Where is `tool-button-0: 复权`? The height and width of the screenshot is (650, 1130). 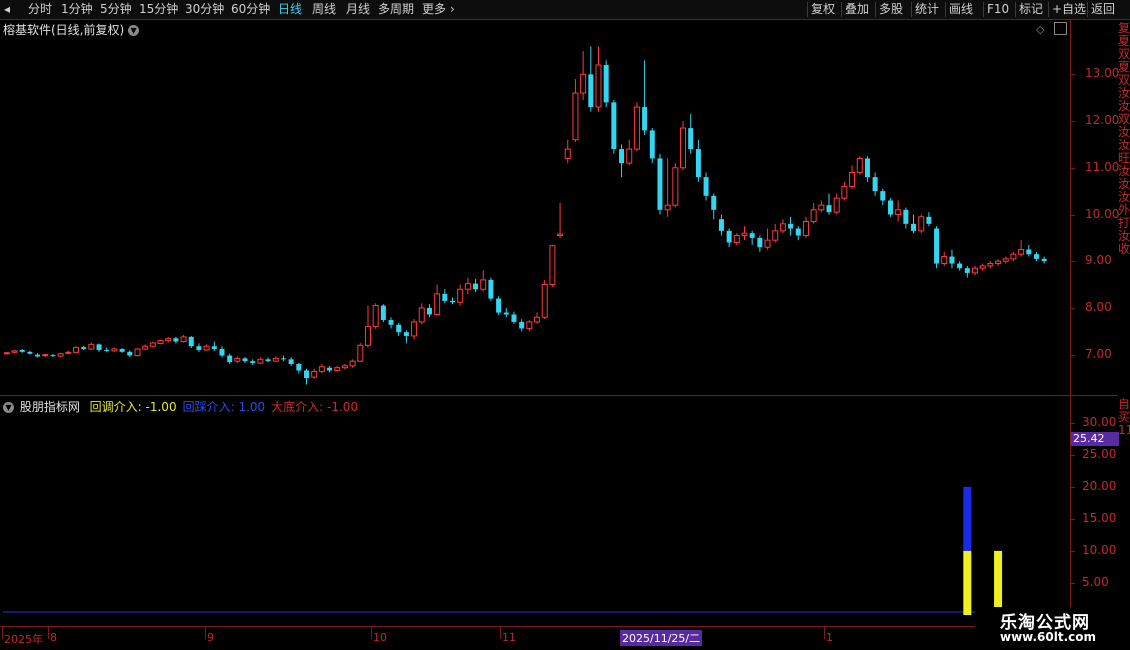 tool-button-0: 复权 is located at coordinates (823, 9).